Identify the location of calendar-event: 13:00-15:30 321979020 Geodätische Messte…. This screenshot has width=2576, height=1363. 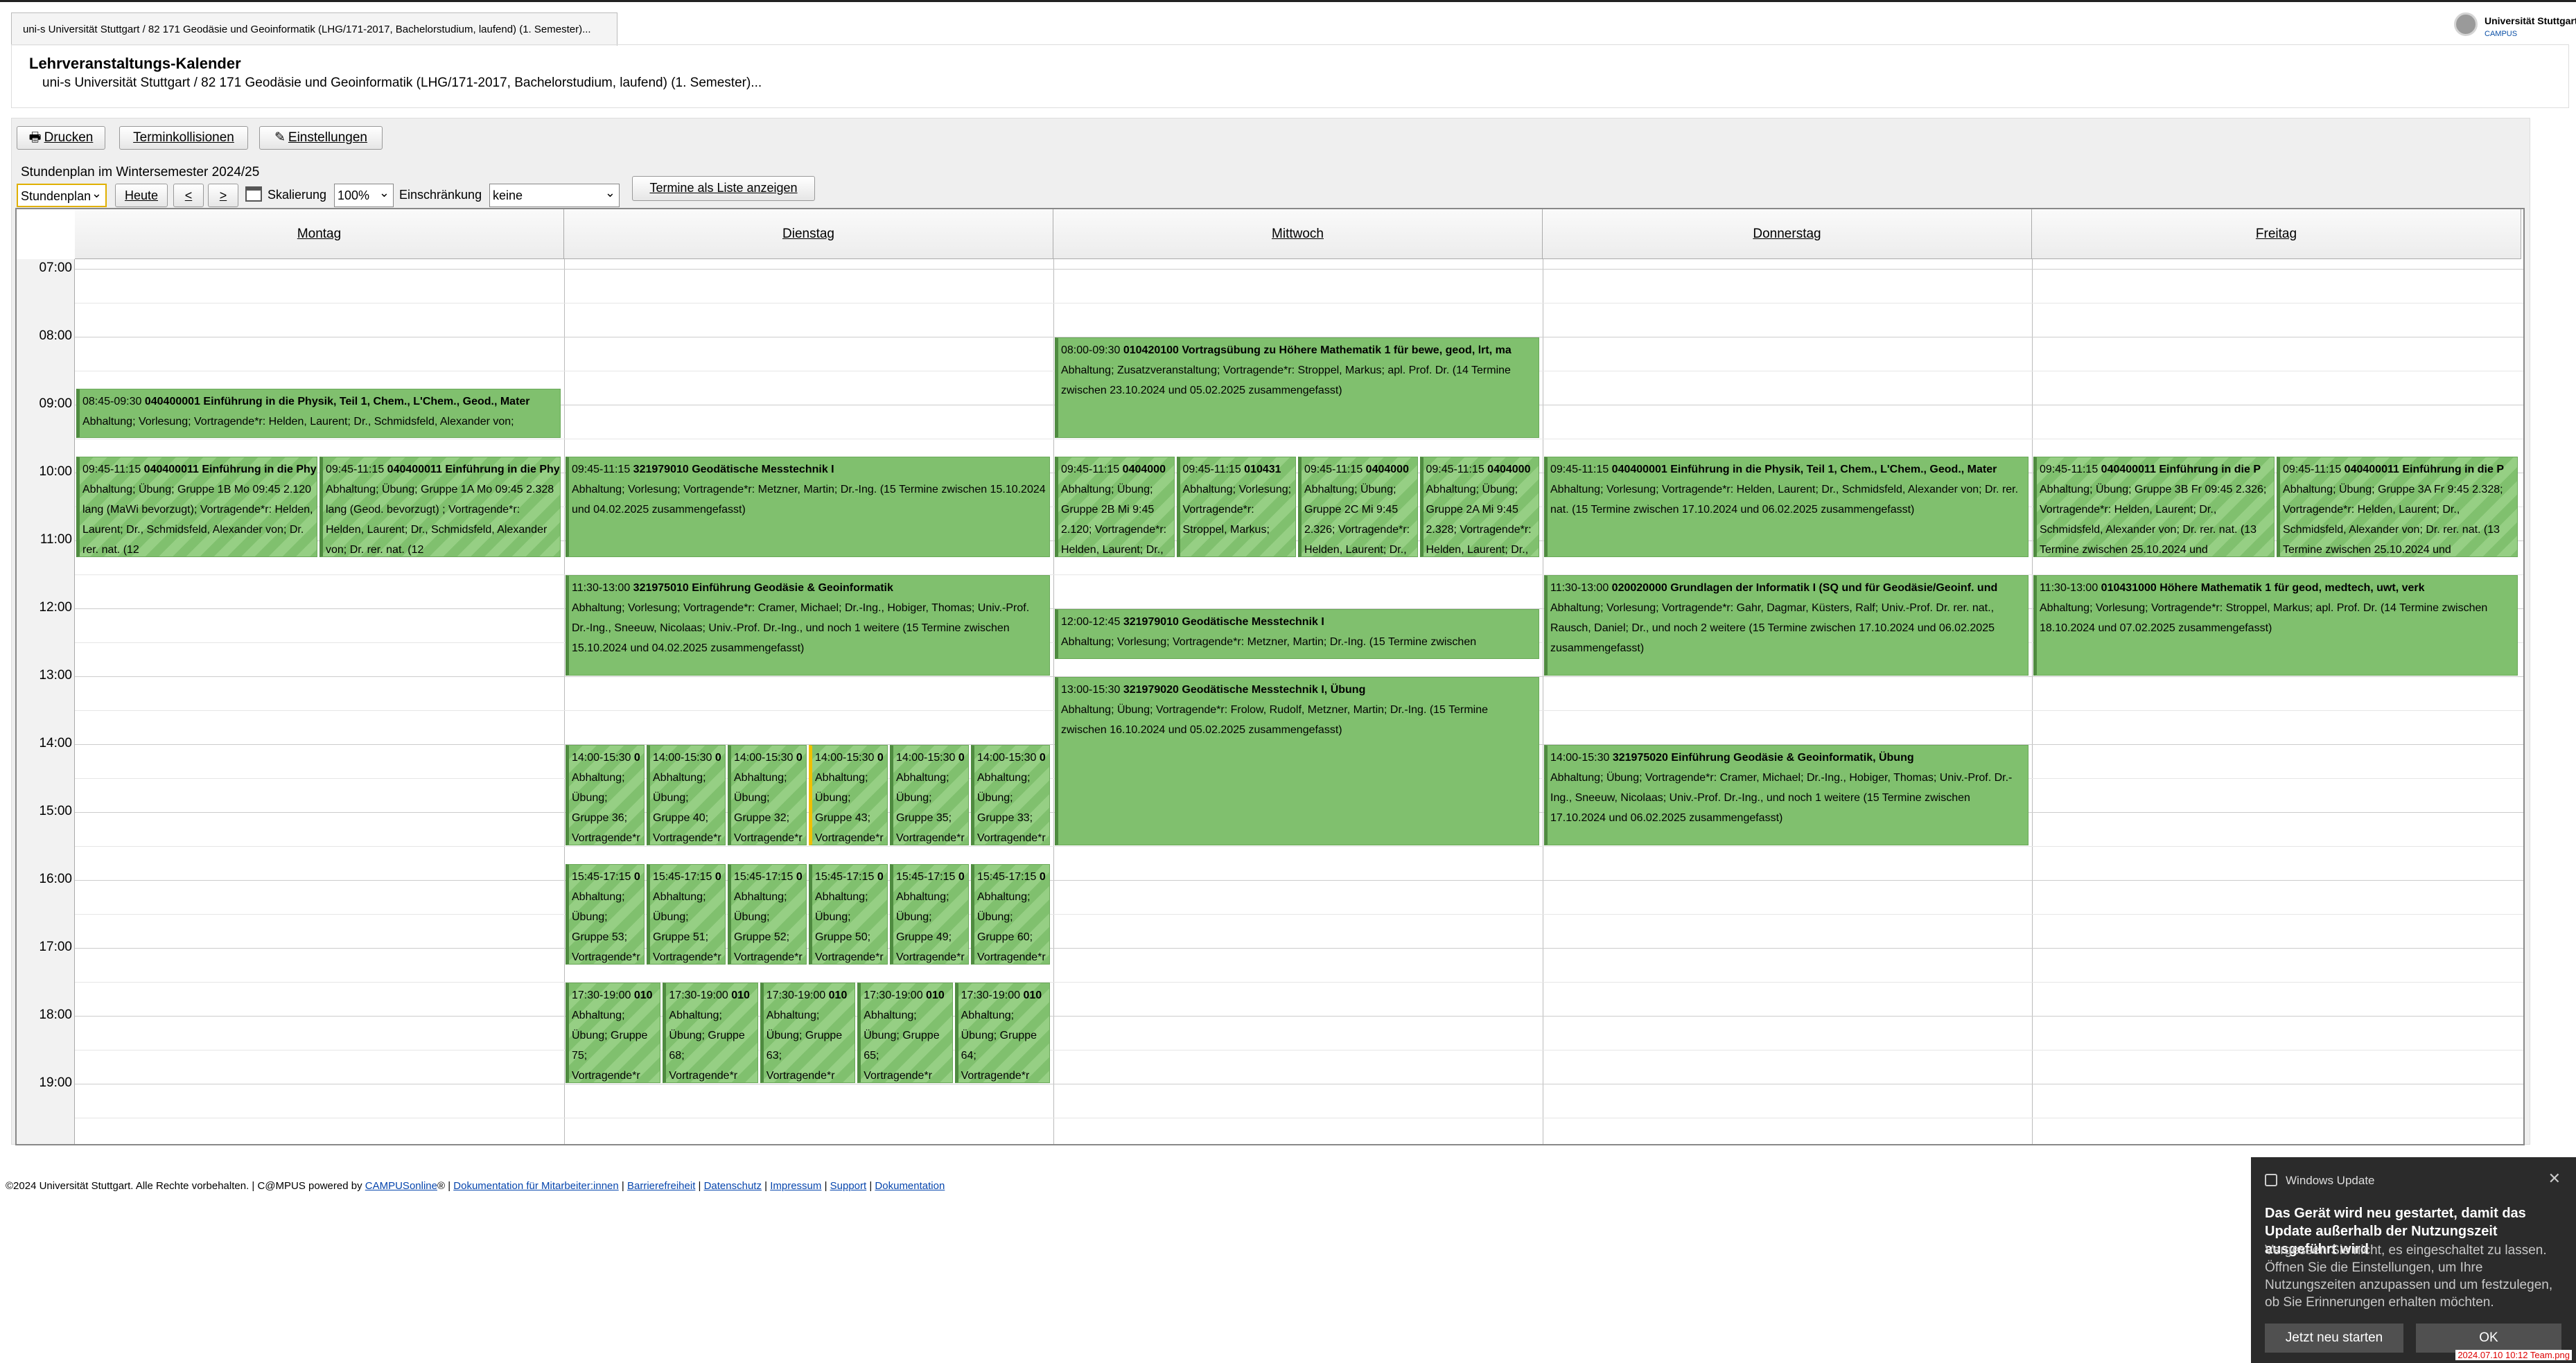
(1297, 761).